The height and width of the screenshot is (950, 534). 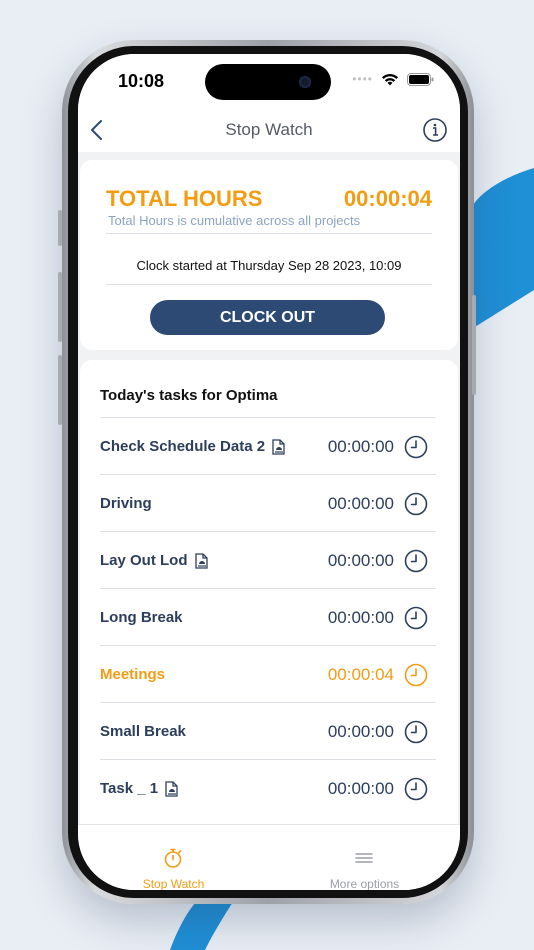 What do you see at coordinates (189, 395) in the screenshot?
I see `tasks-heading: Today's tasks for Optima` at bounding box center [189, 395].